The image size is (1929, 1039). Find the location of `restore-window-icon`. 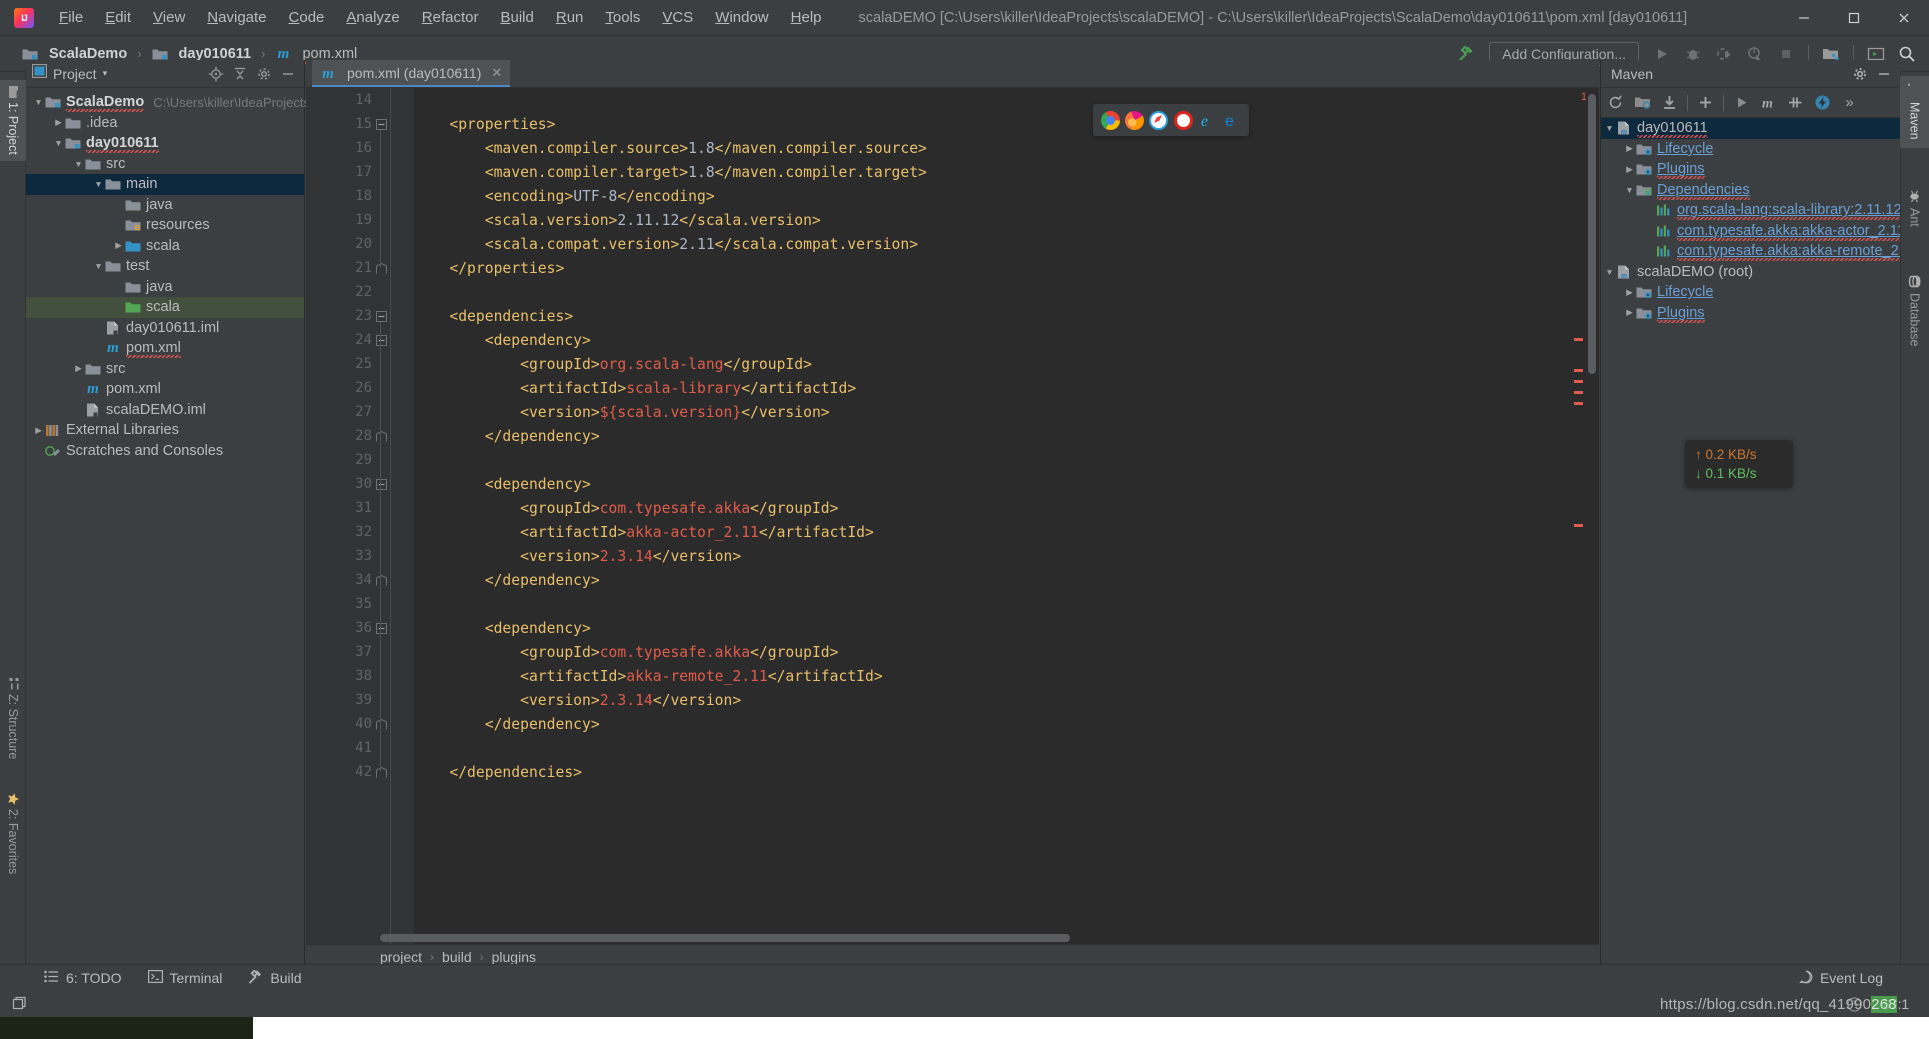

restore-window-icon is located at coordinates (20, 1004).